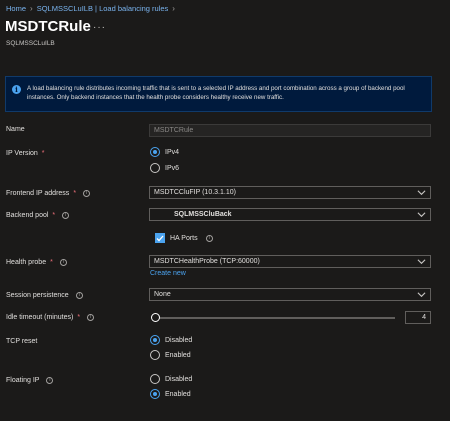 This screenshot has height=421, width=450. What do you see at coordinates (16, 8) in the screenshot?
I see `breadcrumb-home: Home` at bounding box center [16, 8].